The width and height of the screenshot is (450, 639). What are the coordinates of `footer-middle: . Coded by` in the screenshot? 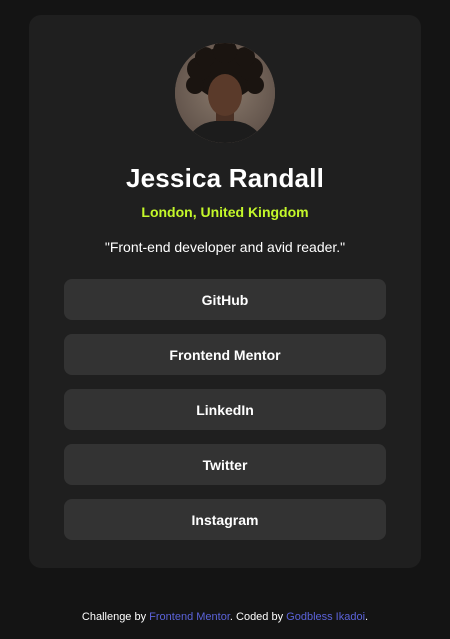 It's located at (258, 617).